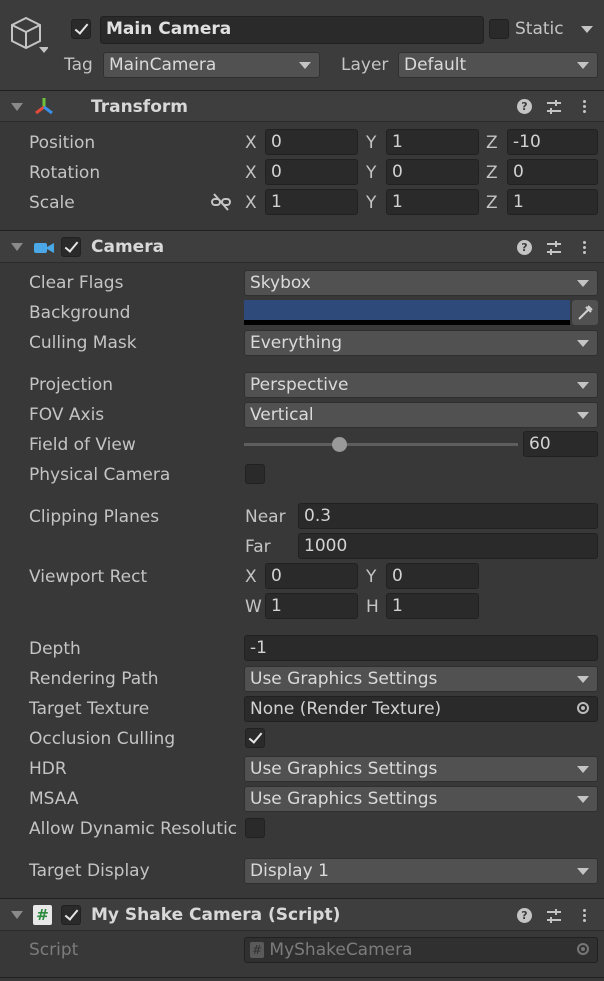  I want to click on eyedropper-icon, so click(585, 312).